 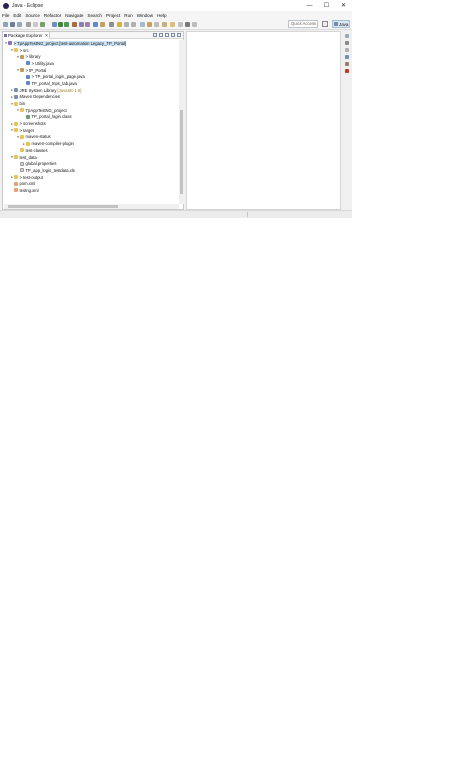 What do you see at coordinates (91, 157) in the screenshot?
I see `tree-item: ▾ test_data` at bounding box center [91, 157].